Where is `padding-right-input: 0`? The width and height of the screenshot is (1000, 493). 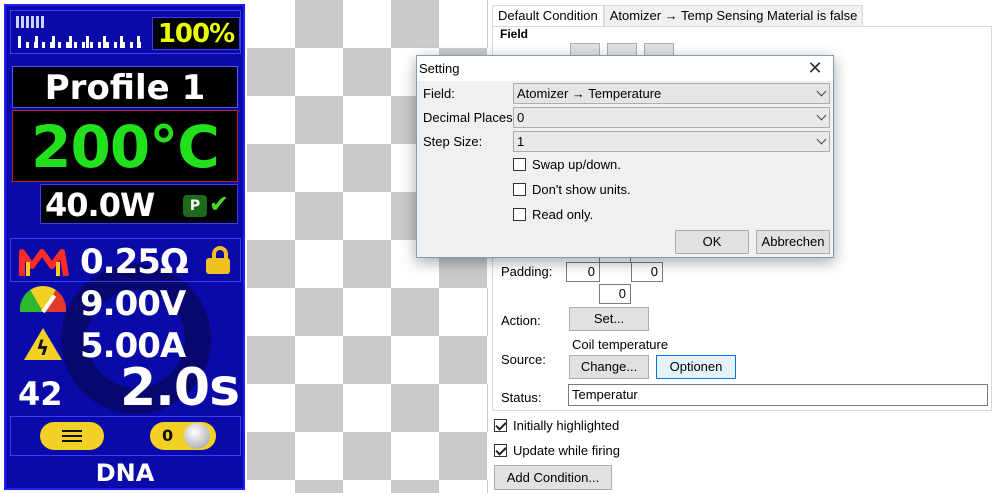
padding-right-input: 0 is located at coordinates (647, 272).